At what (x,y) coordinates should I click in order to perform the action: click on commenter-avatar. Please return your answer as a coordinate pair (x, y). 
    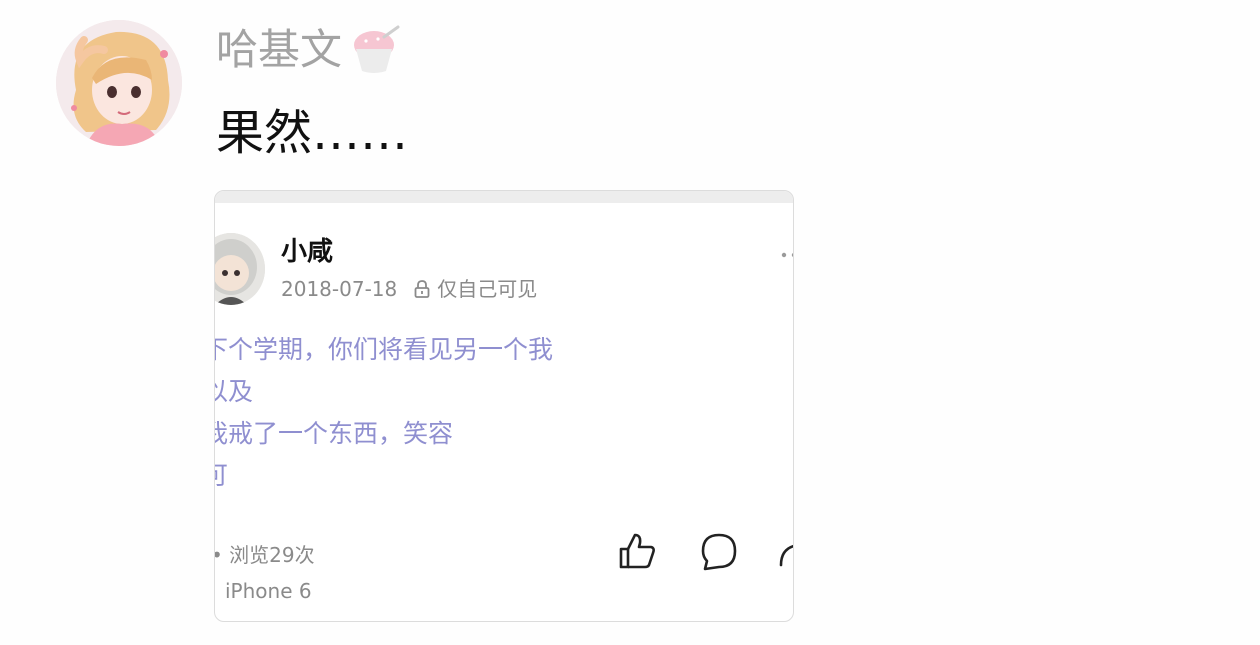
    Looking at the image, I should click on (119, 83).